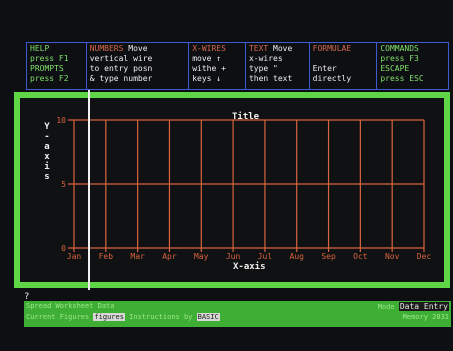 This screenshot has height=351, width=453. Describe the element at coordinates (106, 256) in the screenshot. I see `x-tick-label: Feb` at that location.